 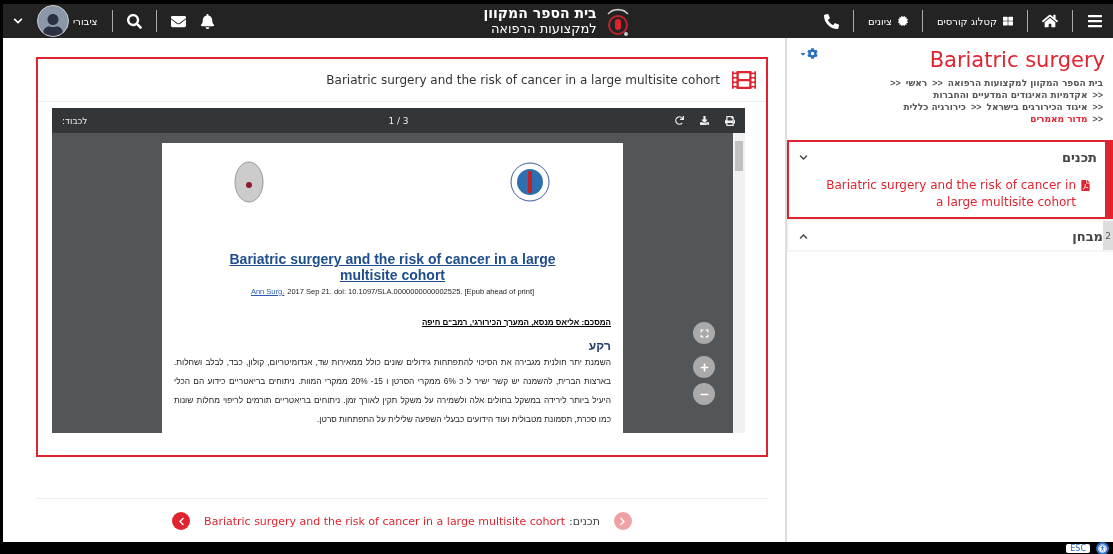 What do you see at coordinates (523, 80) in the screenshot?
I see `content-title: Bariatric surgery and the risk of cancer in a large multisite cohort` at bounding box center [523, 80].